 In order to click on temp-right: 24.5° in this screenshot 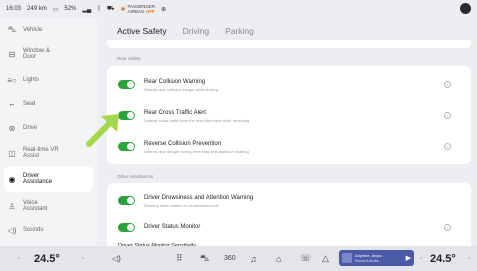, I will do `click(443, 259)`.